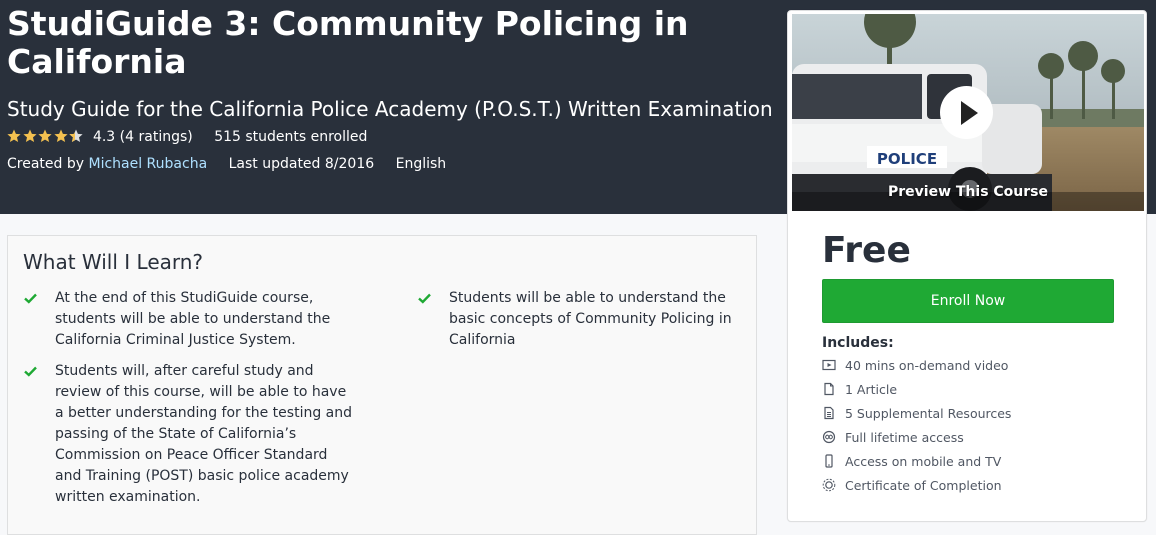 The width and height of the screenshot is (1156, 535). Describe the element at coordinates (968, 301) in the screenshot. I see `enroll-button: Enroll Now` at that location.